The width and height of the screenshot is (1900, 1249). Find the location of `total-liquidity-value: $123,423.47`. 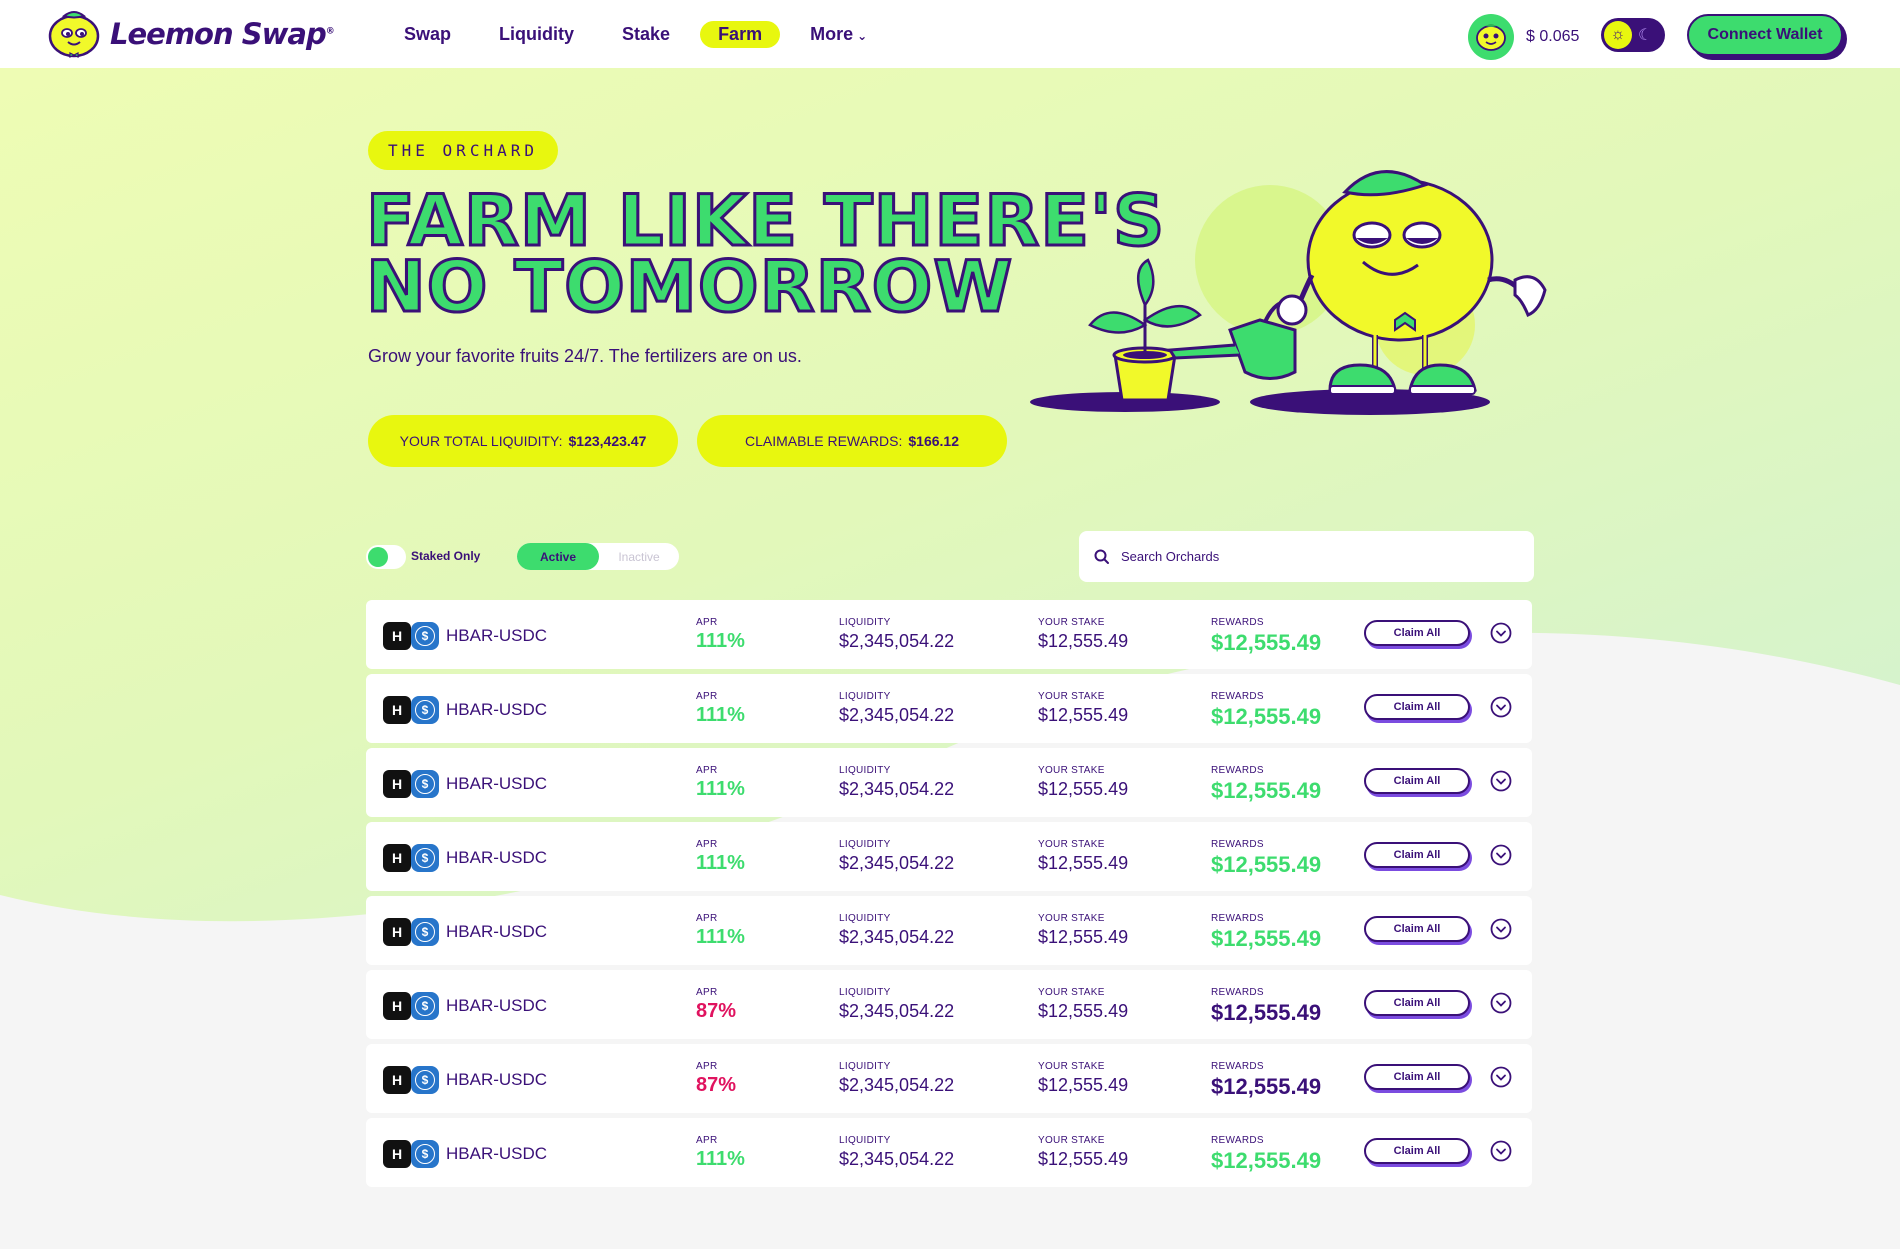

total-liquidity-value: $123,423.47 is located at coordinates (607, 441).